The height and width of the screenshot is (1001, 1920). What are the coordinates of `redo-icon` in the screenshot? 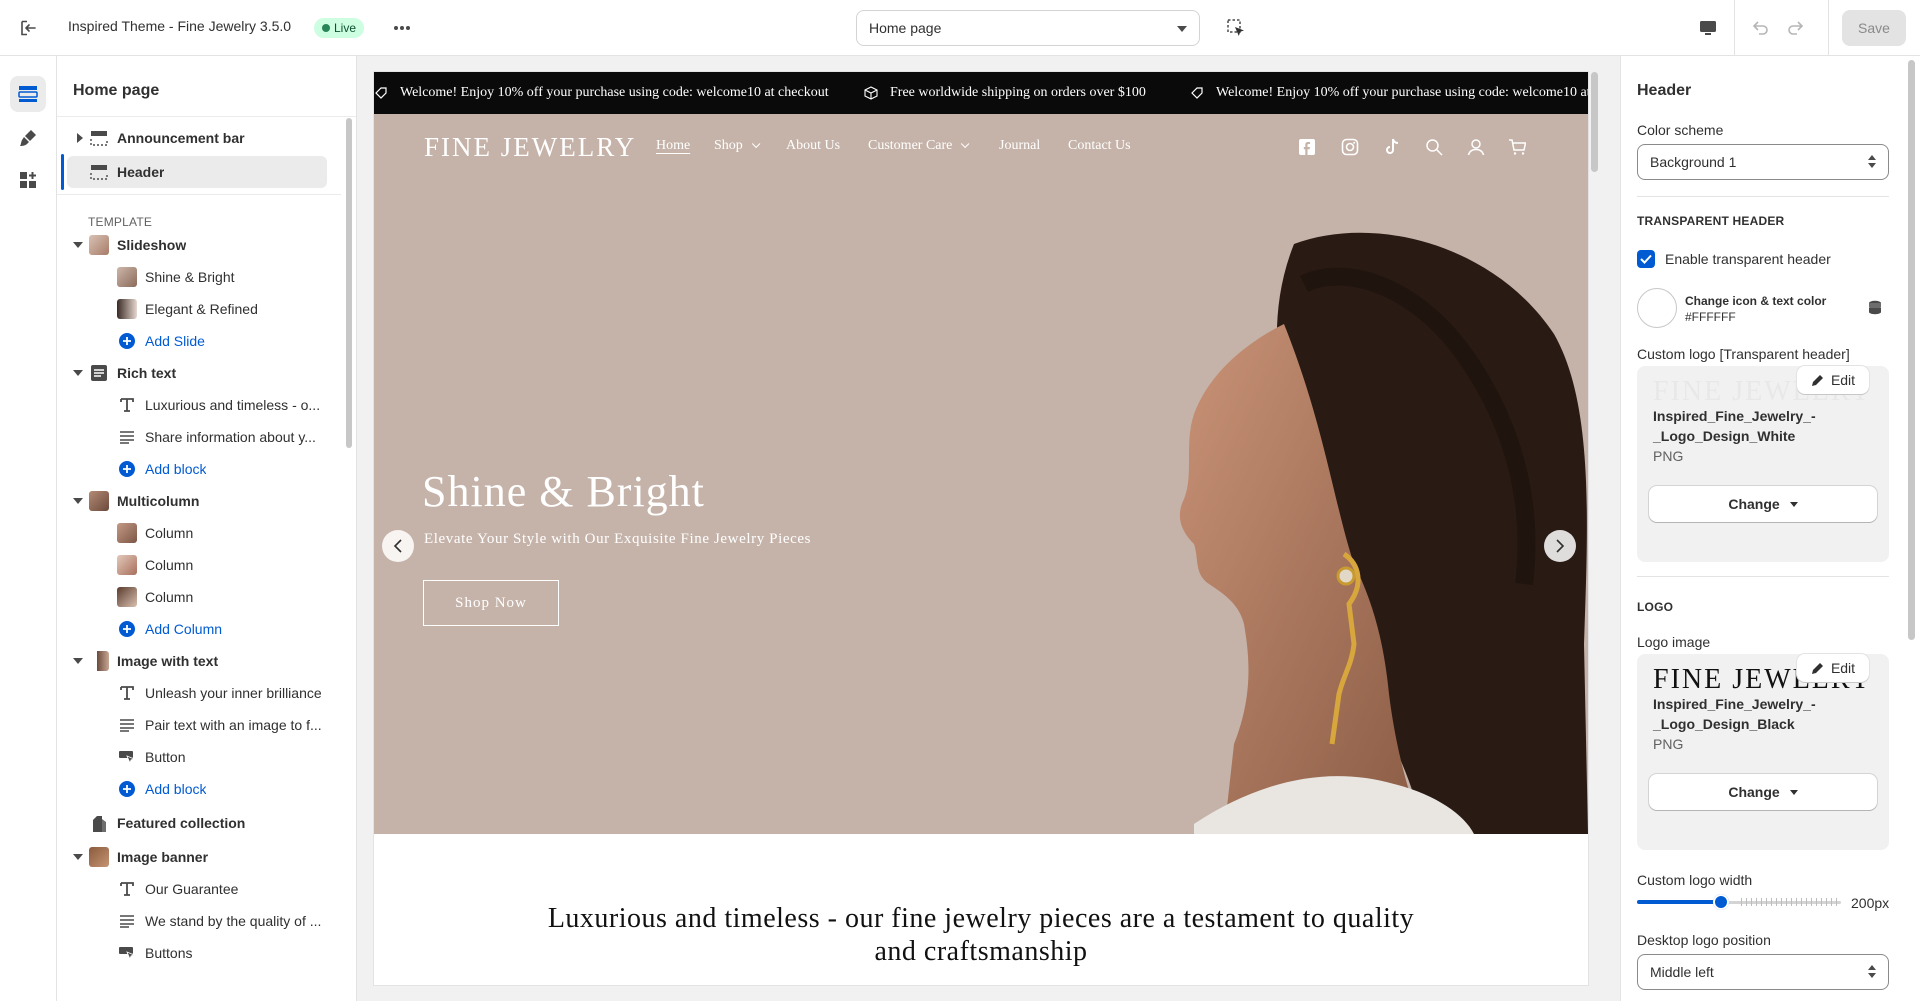 It's located at (1796, 28).